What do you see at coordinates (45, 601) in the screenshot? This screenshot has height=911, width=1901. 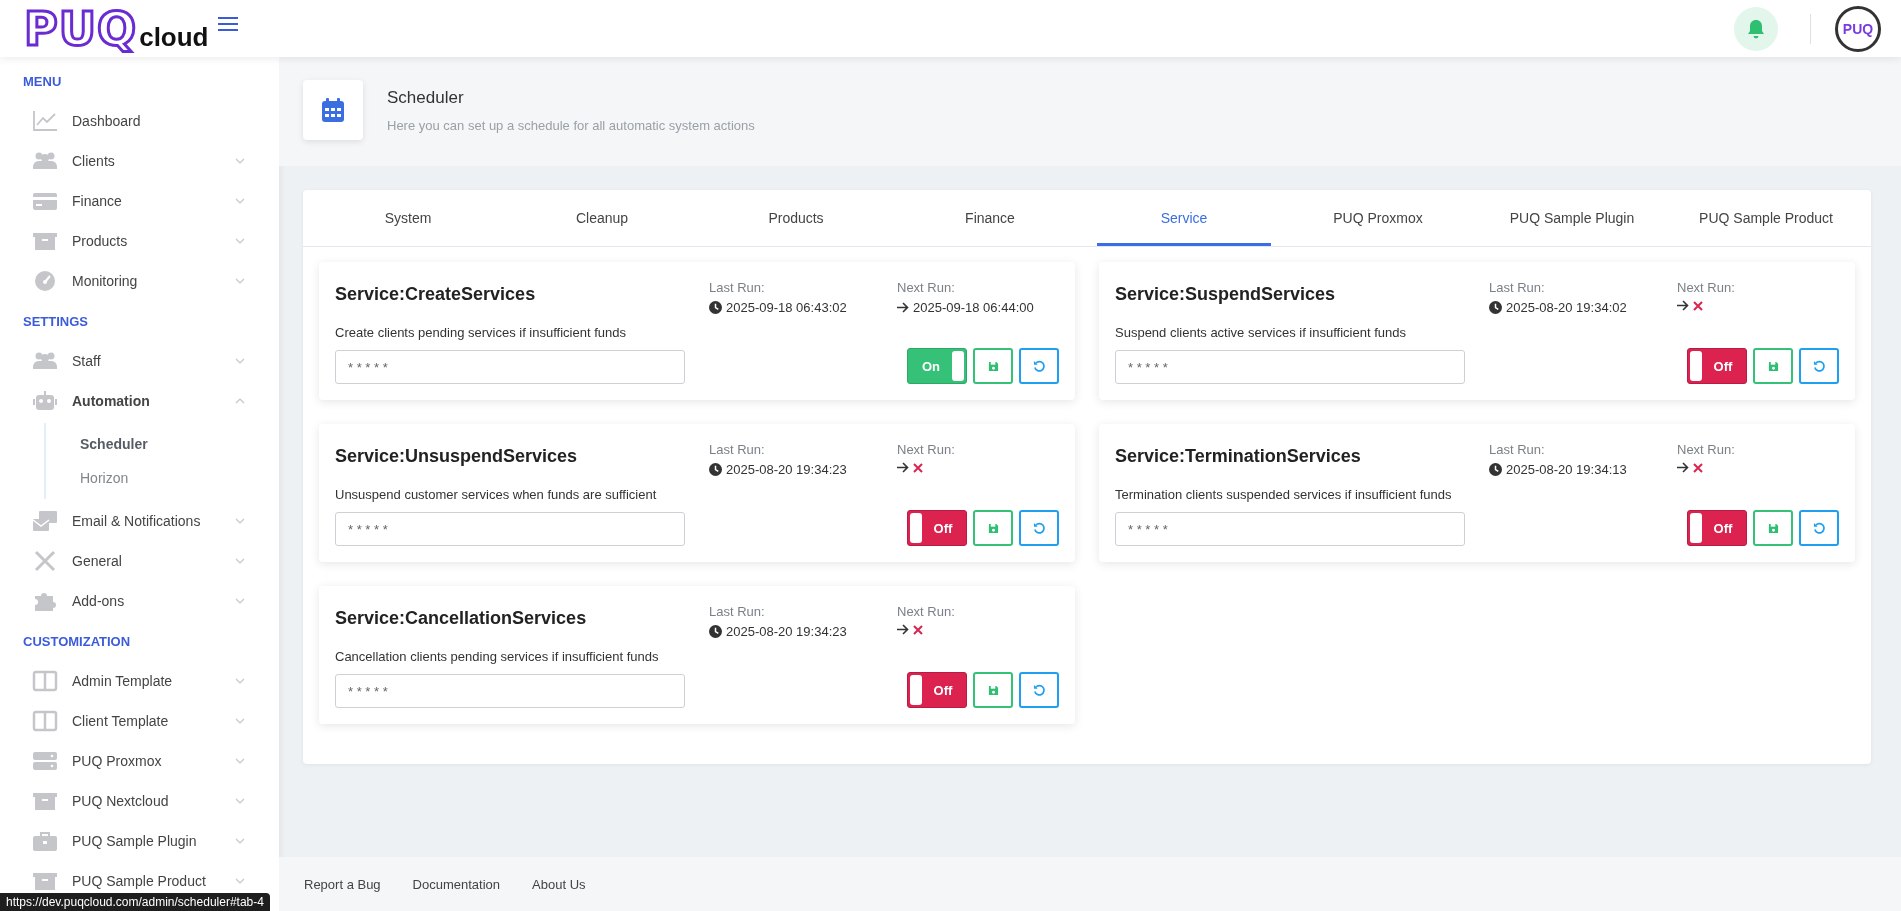 I see `puzzle-icon` at bounding box center [45, 601].